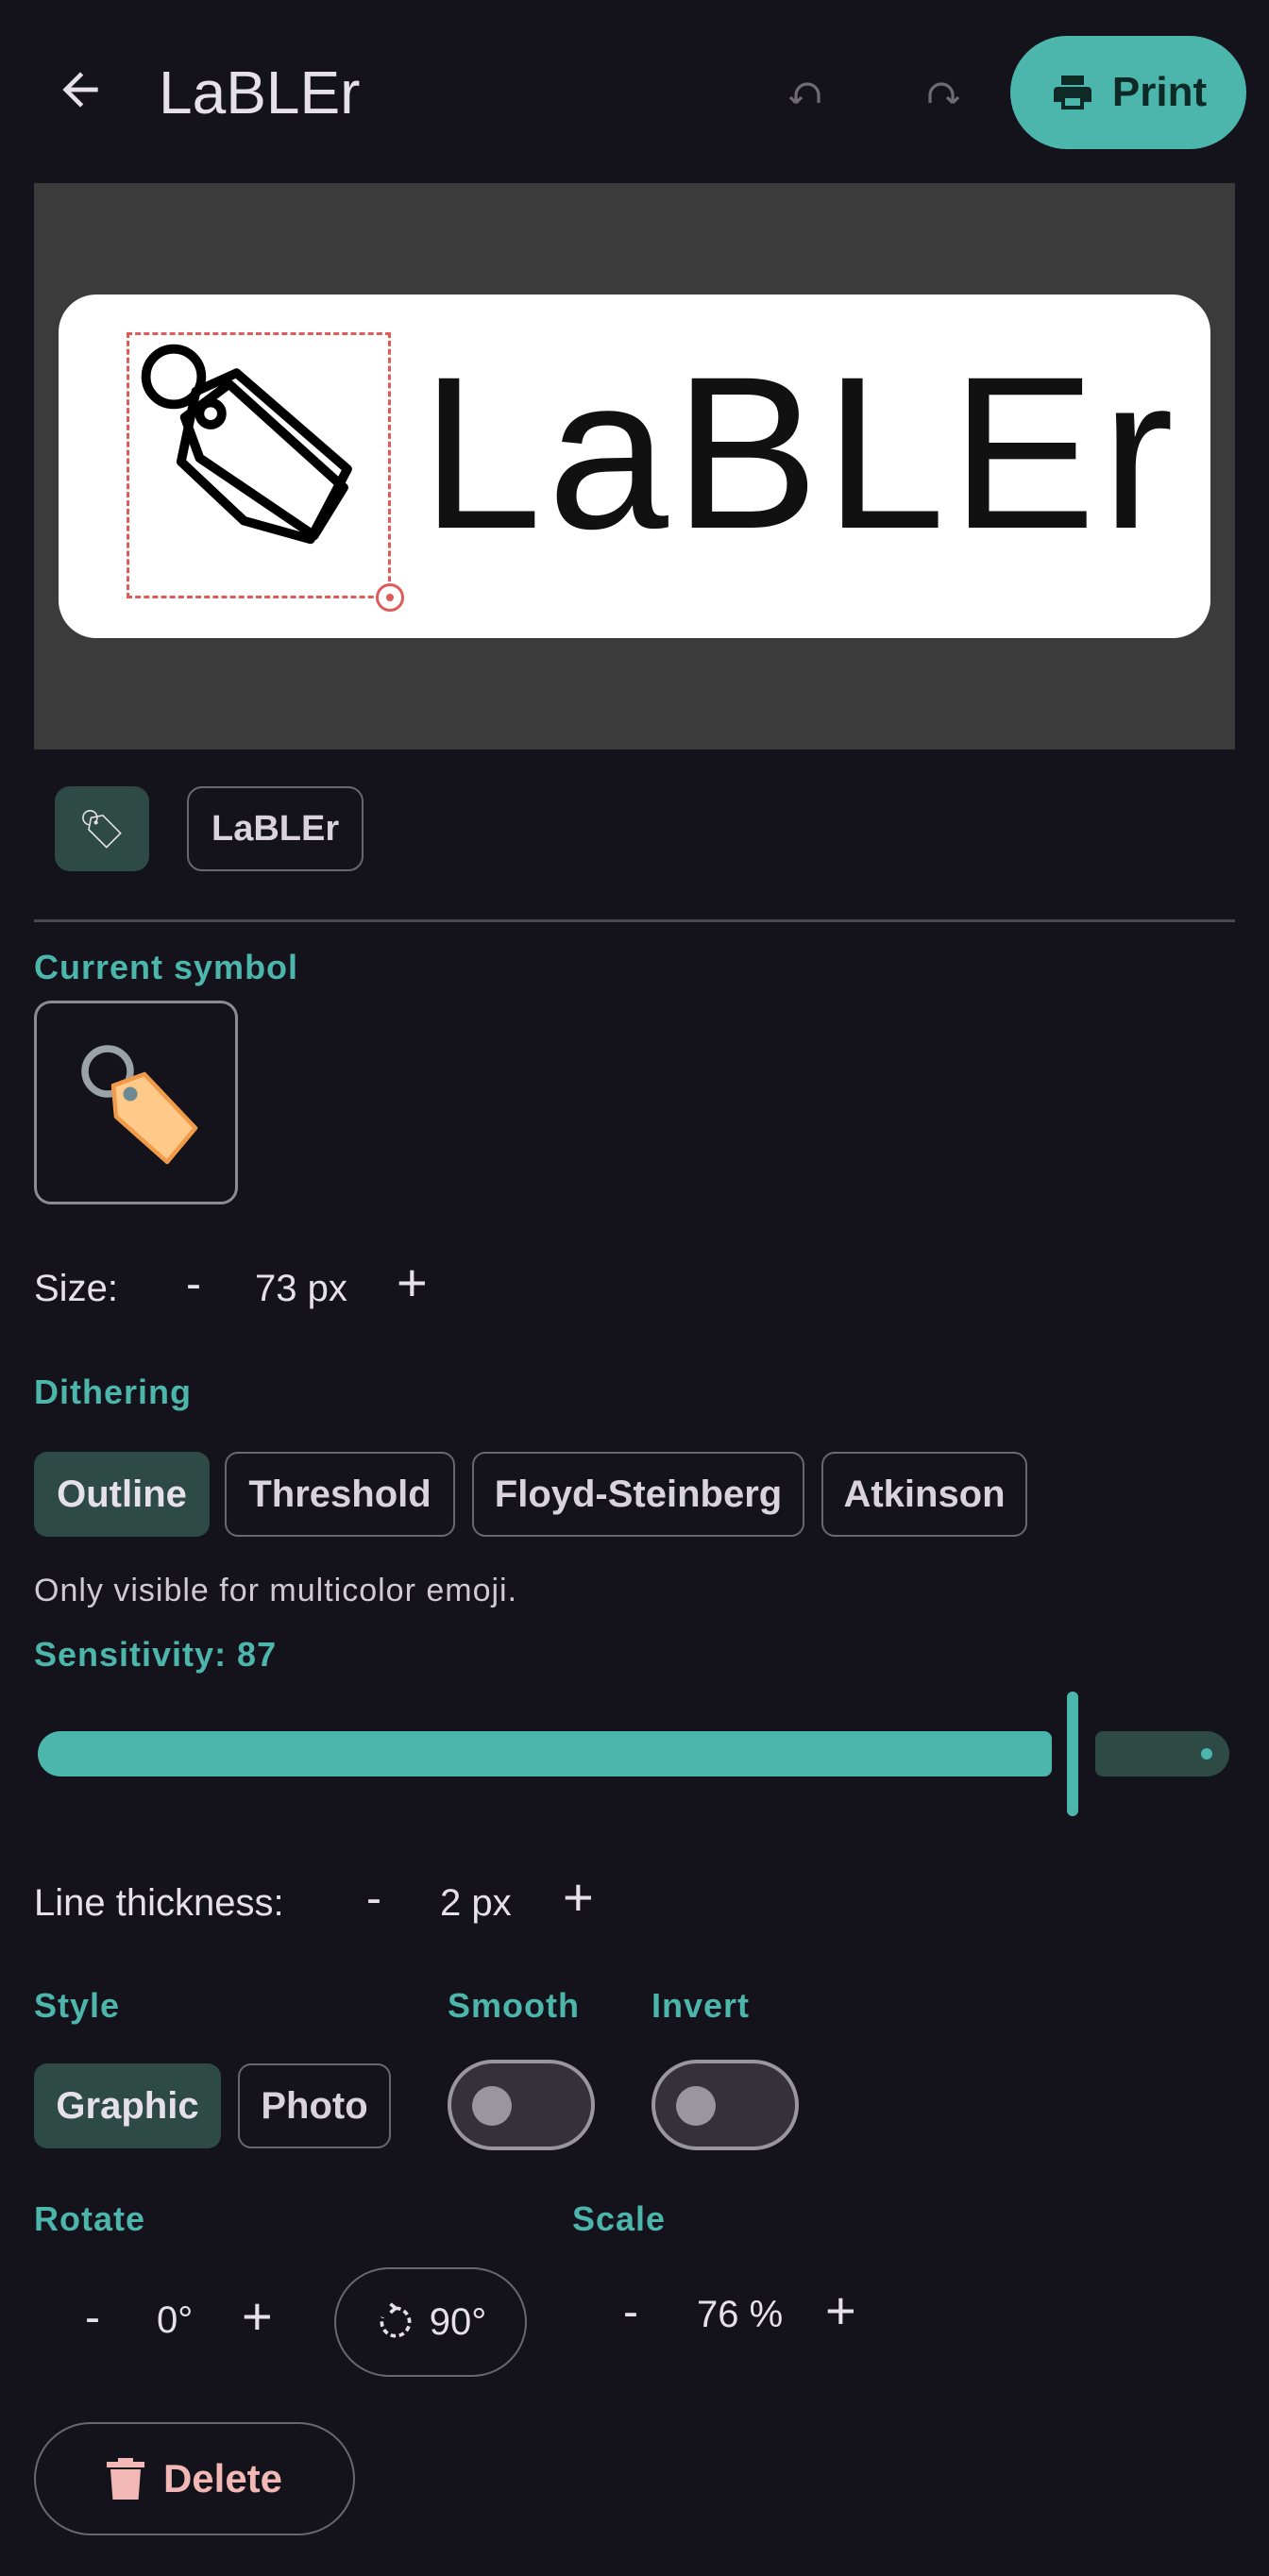  What do you see at coordinates (800, 453) in the screenshot?
I see `label-text-element: LaBLEr` at bounding box center [800, 453].